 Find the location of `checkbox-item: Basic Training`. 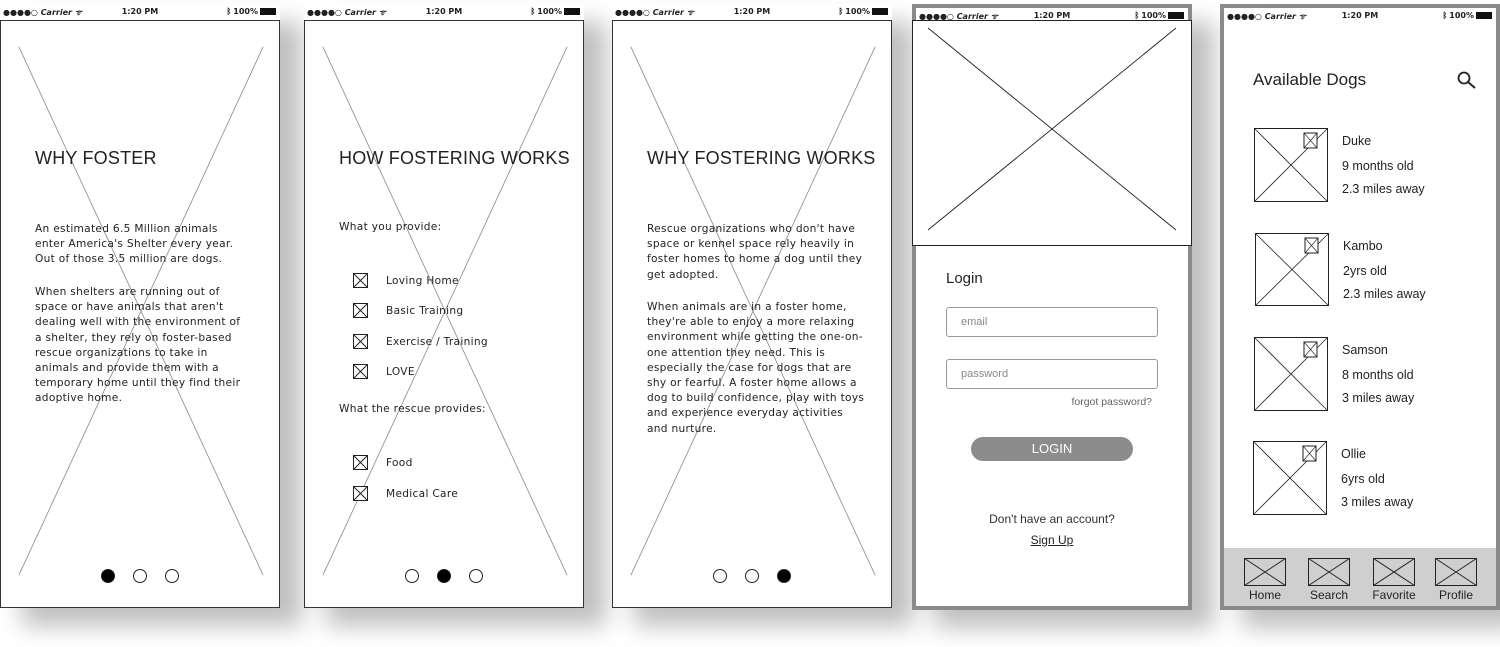

checkbox-item: Basic Training is located at coordinates (408, 310).